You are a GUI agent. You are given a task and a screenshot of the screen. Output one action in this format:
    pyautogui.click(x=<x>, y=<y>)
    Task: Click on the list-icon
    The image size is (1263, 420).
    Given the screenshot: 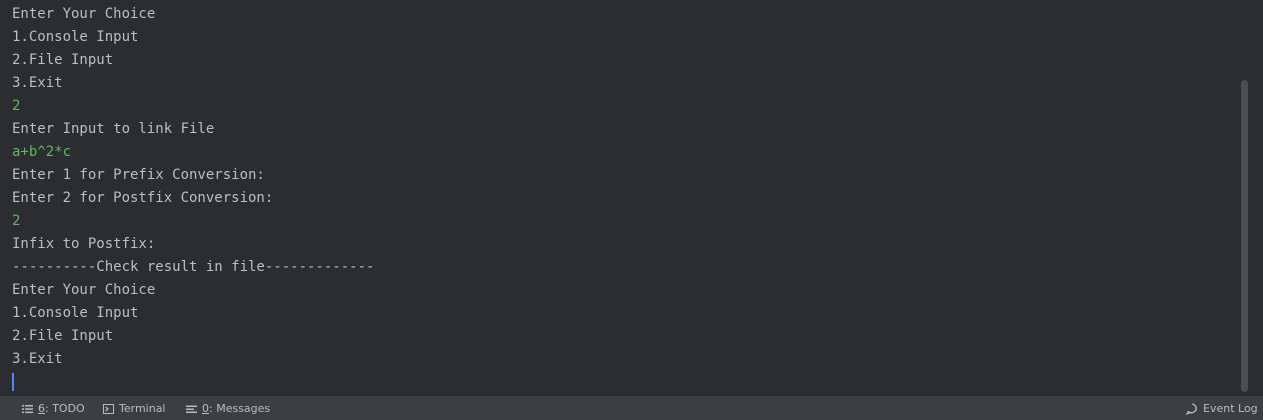 What is the action you would take?
    pyautogui.click(x=27, y=409)
    